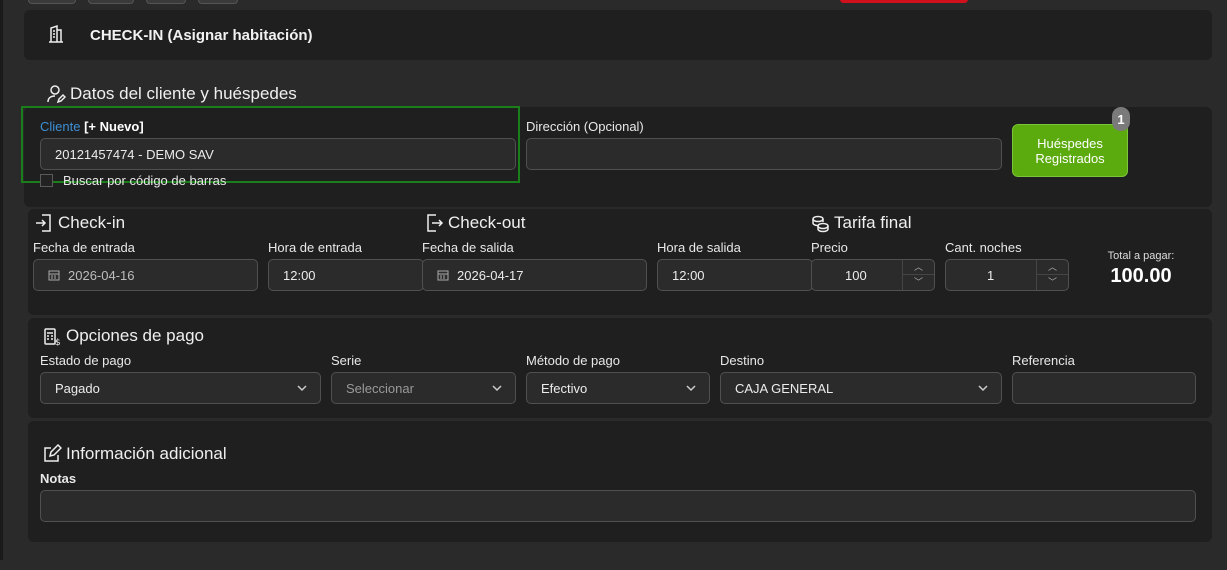 Image resolution: width=1227 pixels, height=570 pixels. What do you see at coordinates (134, 454) in the screenshot?
I see `additional-title: Información adicional` at bounding box center [134, 454].